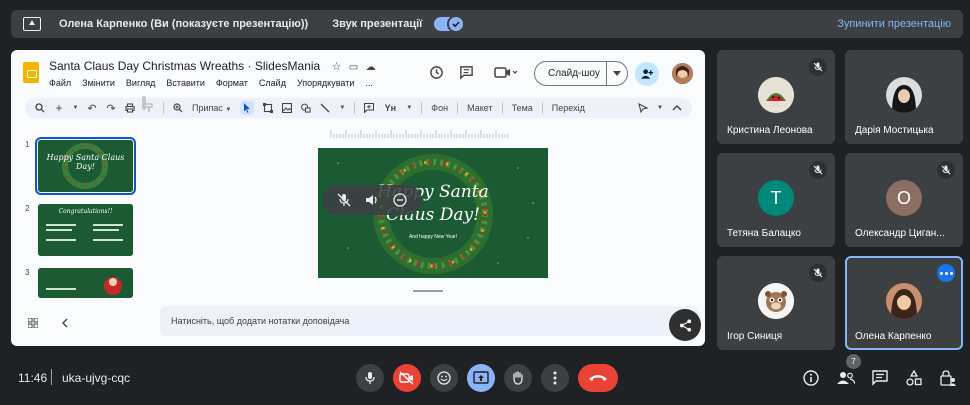 The width and height of the screenshot is (970, 405). Describe the element at coordinates (400, 200) in the screenshot. I see `minimize-icon` at that location.